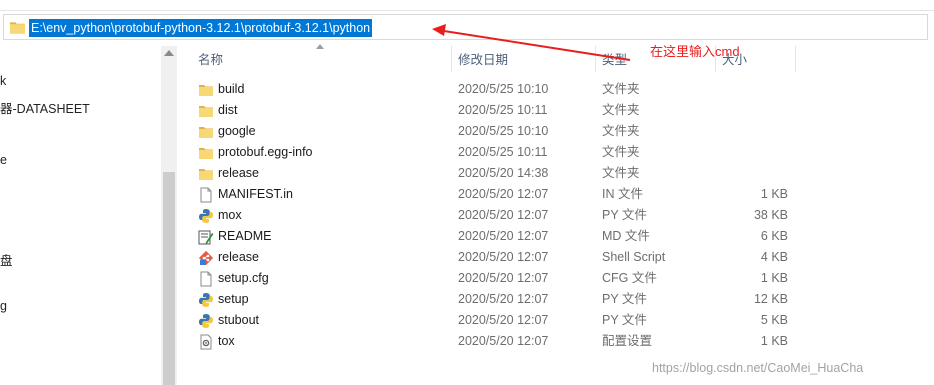 This screenshot has width=934, height=385. I want to click on annotation-text: 在这里输入cmd, so click(695, 51).